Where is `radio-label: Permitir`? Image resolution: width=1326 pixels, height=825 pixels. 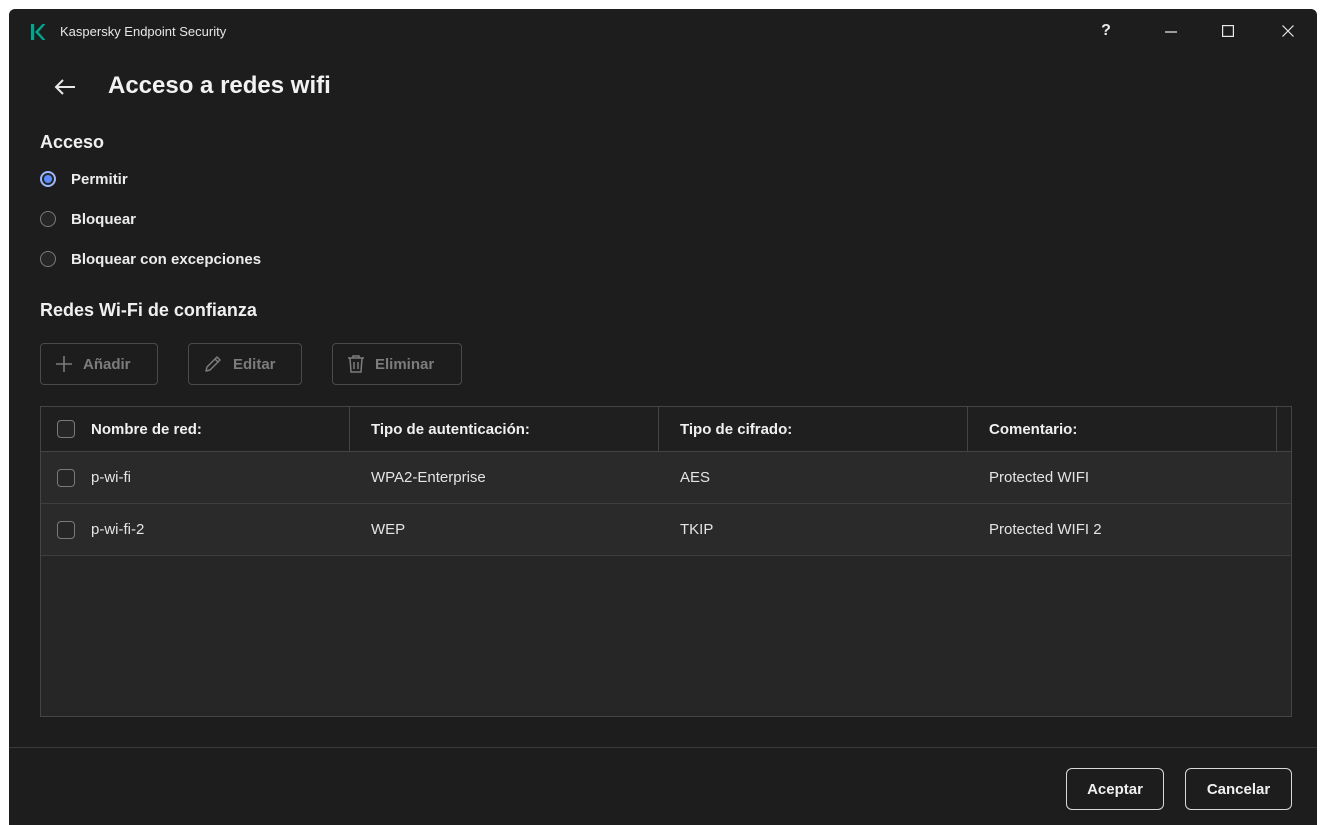
radio-label: Permitir is located at coordinates (99, 179).